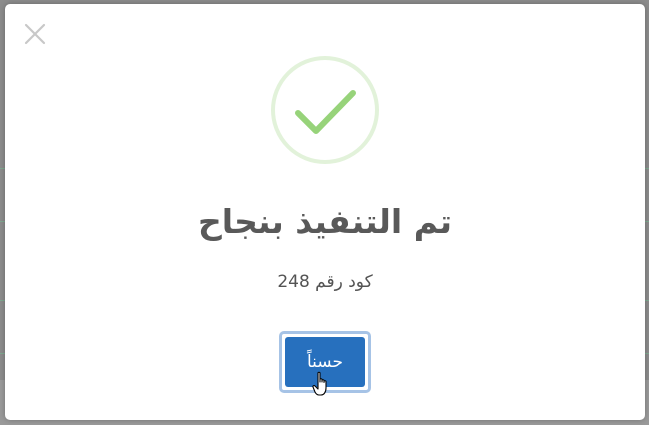 Image resolution: width=649 pixels, height=425 pixels. Describe the element at coordinates (325, 282) in the screenshot. I see `dialog-message: كود رقم 248` at that location.